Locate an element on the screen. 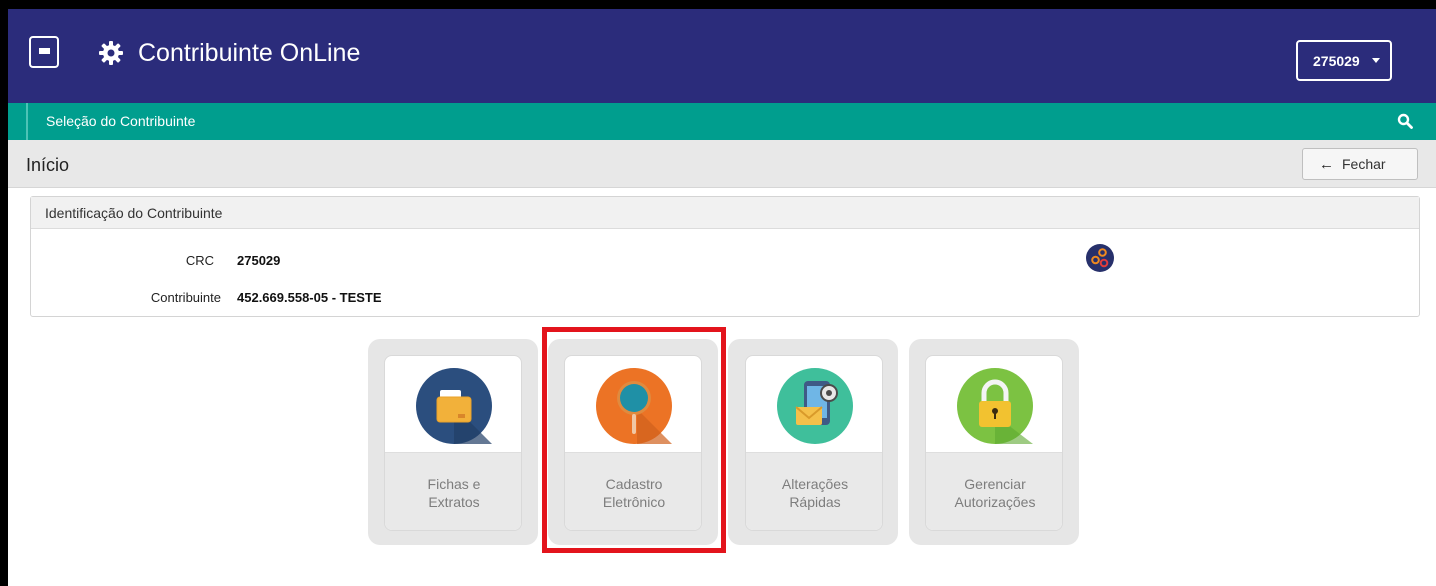 Image resolution: width=1436 pixels, height=586 pixels. chevron-down-icon is located at coordinates (1375, 60).